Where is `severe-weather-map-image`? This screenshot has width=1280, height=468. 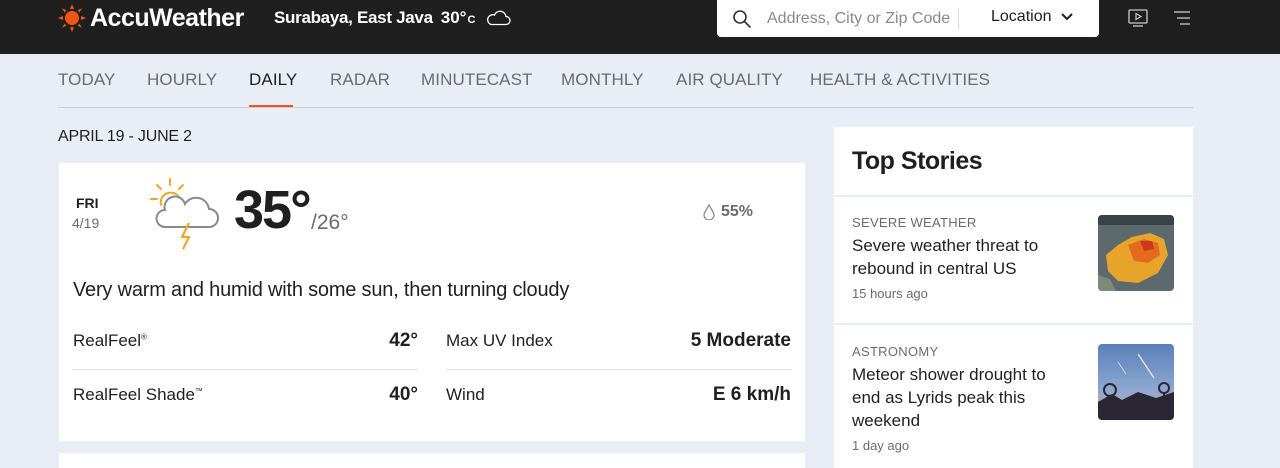
severe-weather-map-image is located at coordinates (1136, 253).